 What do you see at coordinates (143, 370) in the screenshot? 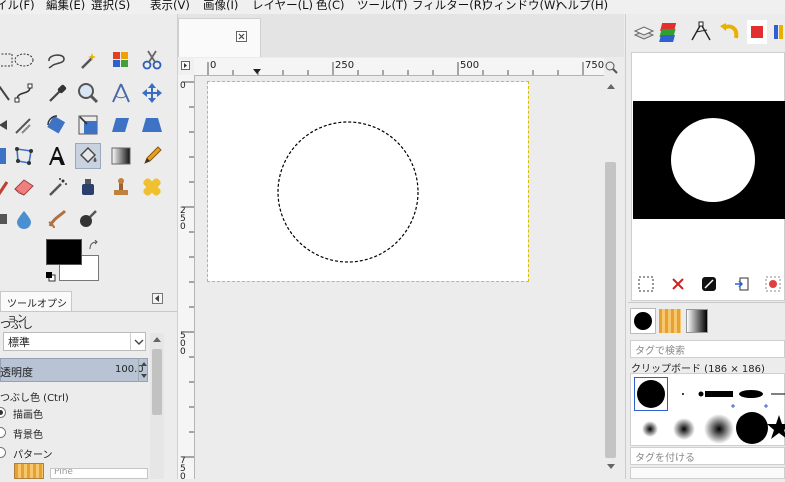
I see `opacity-spin-buttons` at bounding box center [143, 370].